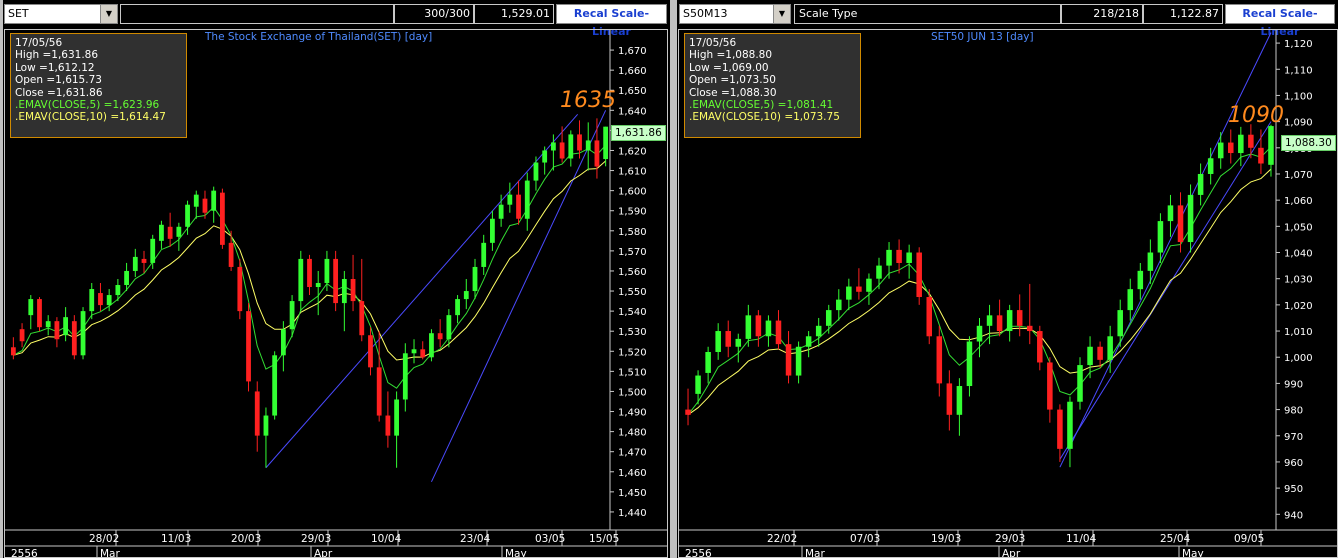 This screenshot has height=558, width=1338. Describe the element at coordinates (1293, 384) in the screenshot. I see `y-tick-label: 990` at that location.